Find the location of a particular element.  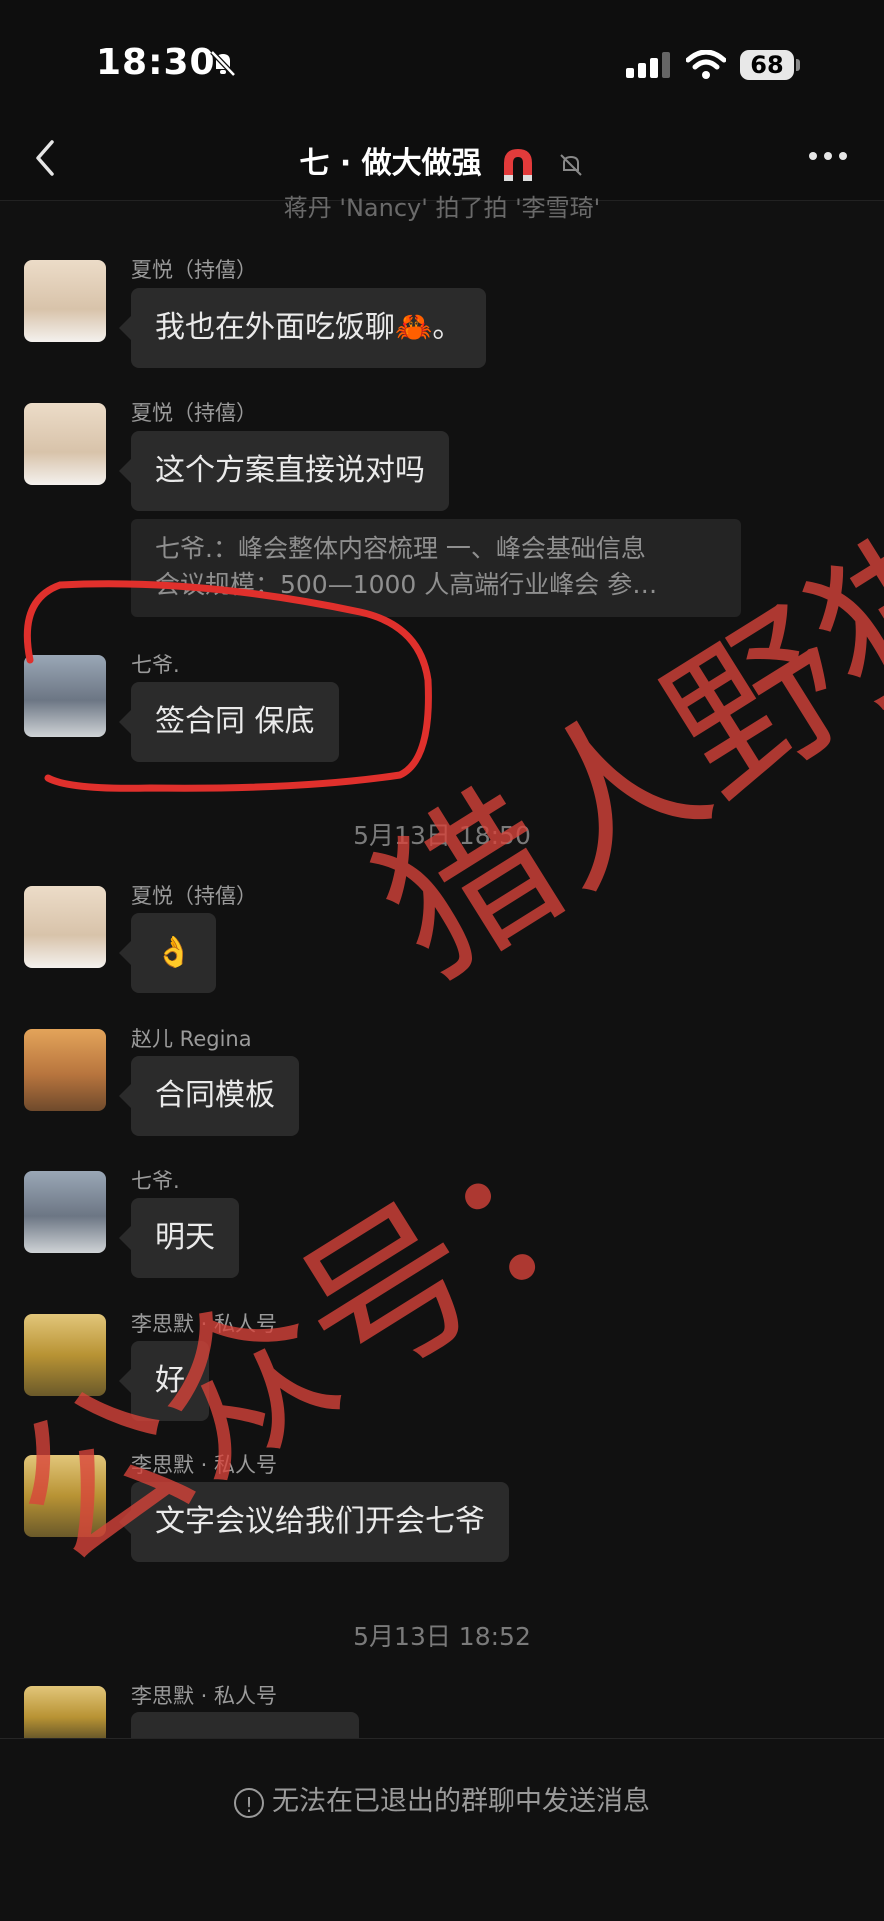

status-bar: 18:30 68 is located at coordinates (442, 60).